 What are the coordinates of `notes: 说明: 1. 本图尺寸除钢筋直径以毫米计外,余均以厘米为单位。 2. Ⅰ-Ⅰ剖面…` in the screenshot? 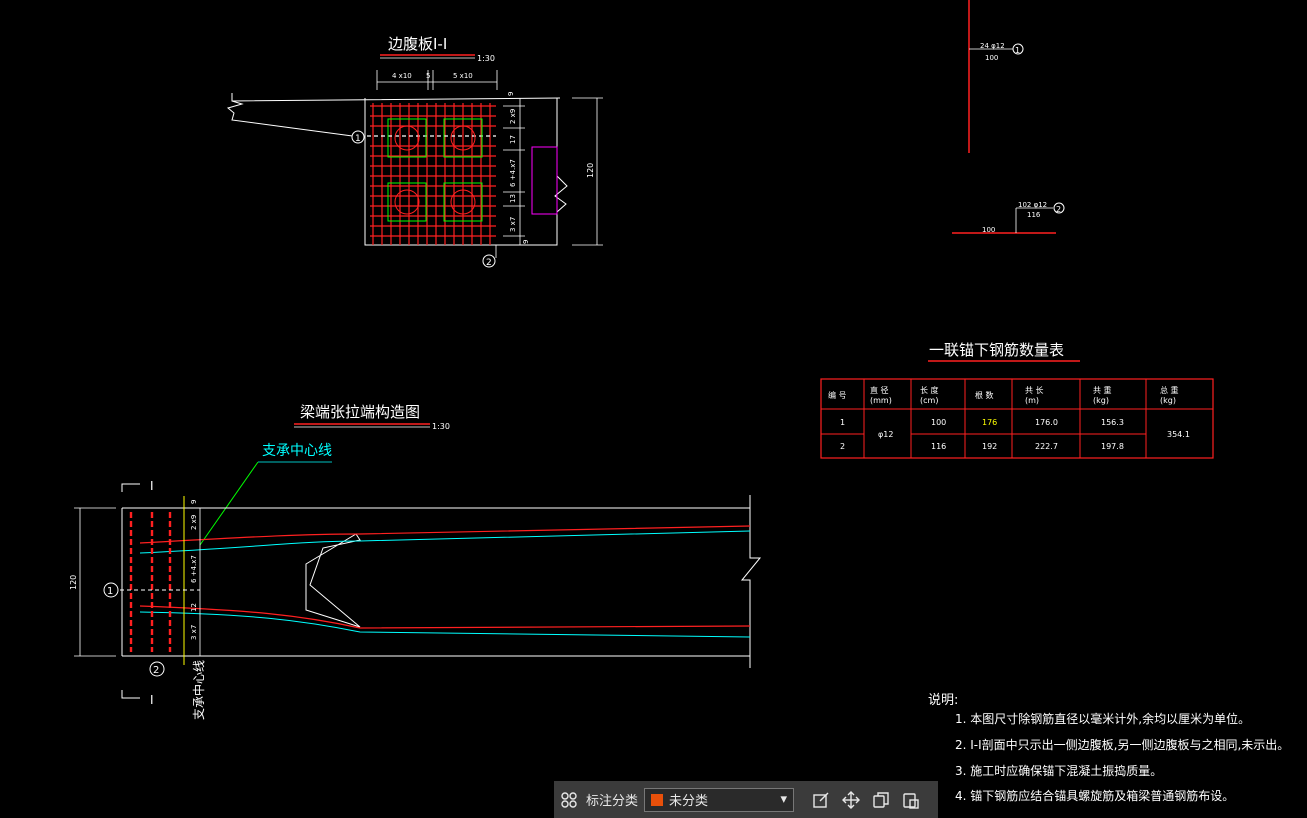 It's located at (1108, 748).